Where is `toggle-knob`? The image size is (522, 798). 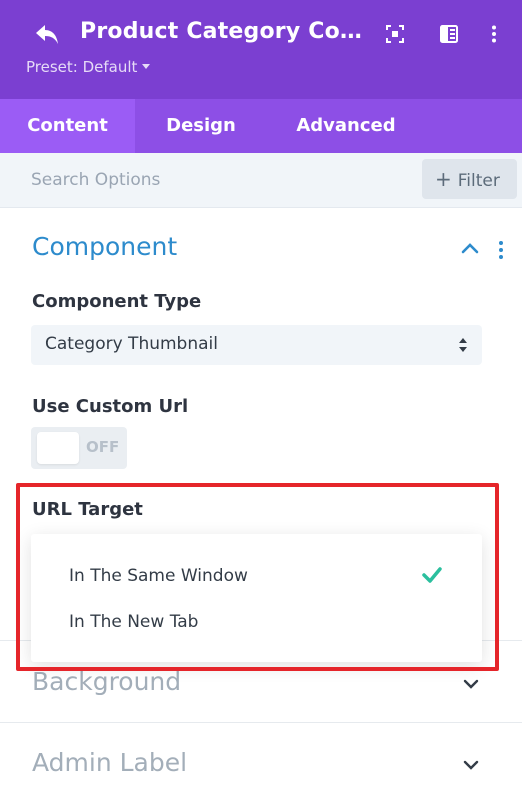 toggle-knob is located at coordinates (58, 448).